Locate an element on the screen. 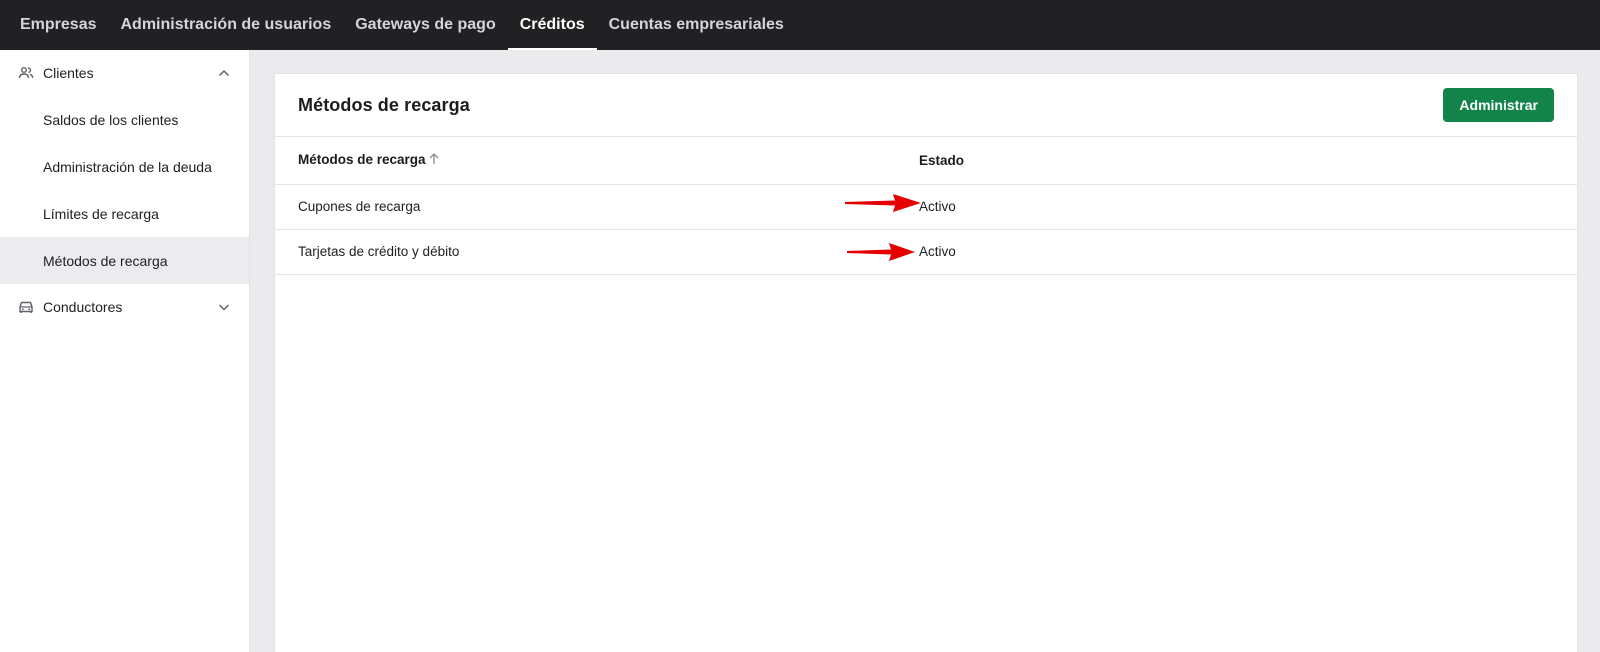 This screenshot has height=652, width=1600. tab-empresas: Empresas is located at coordinates (58, 25).